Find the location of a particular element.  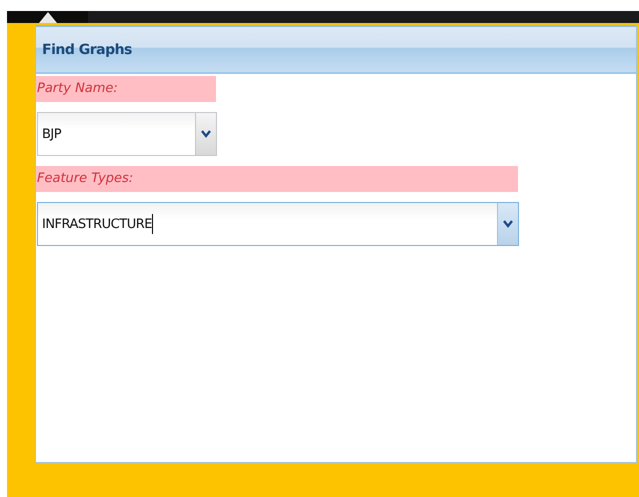

field-label: Party Name: is located at coordinates (126, 89).